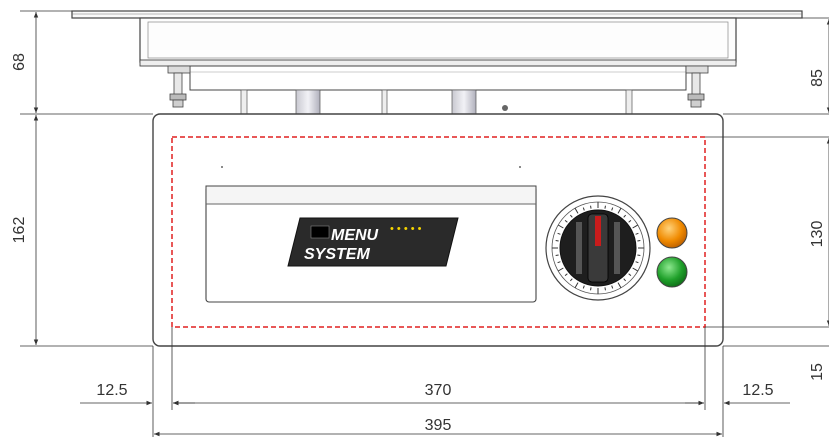 The image size is (829, 437). I want to click on orange-indicator-icon, so click(672, 233).